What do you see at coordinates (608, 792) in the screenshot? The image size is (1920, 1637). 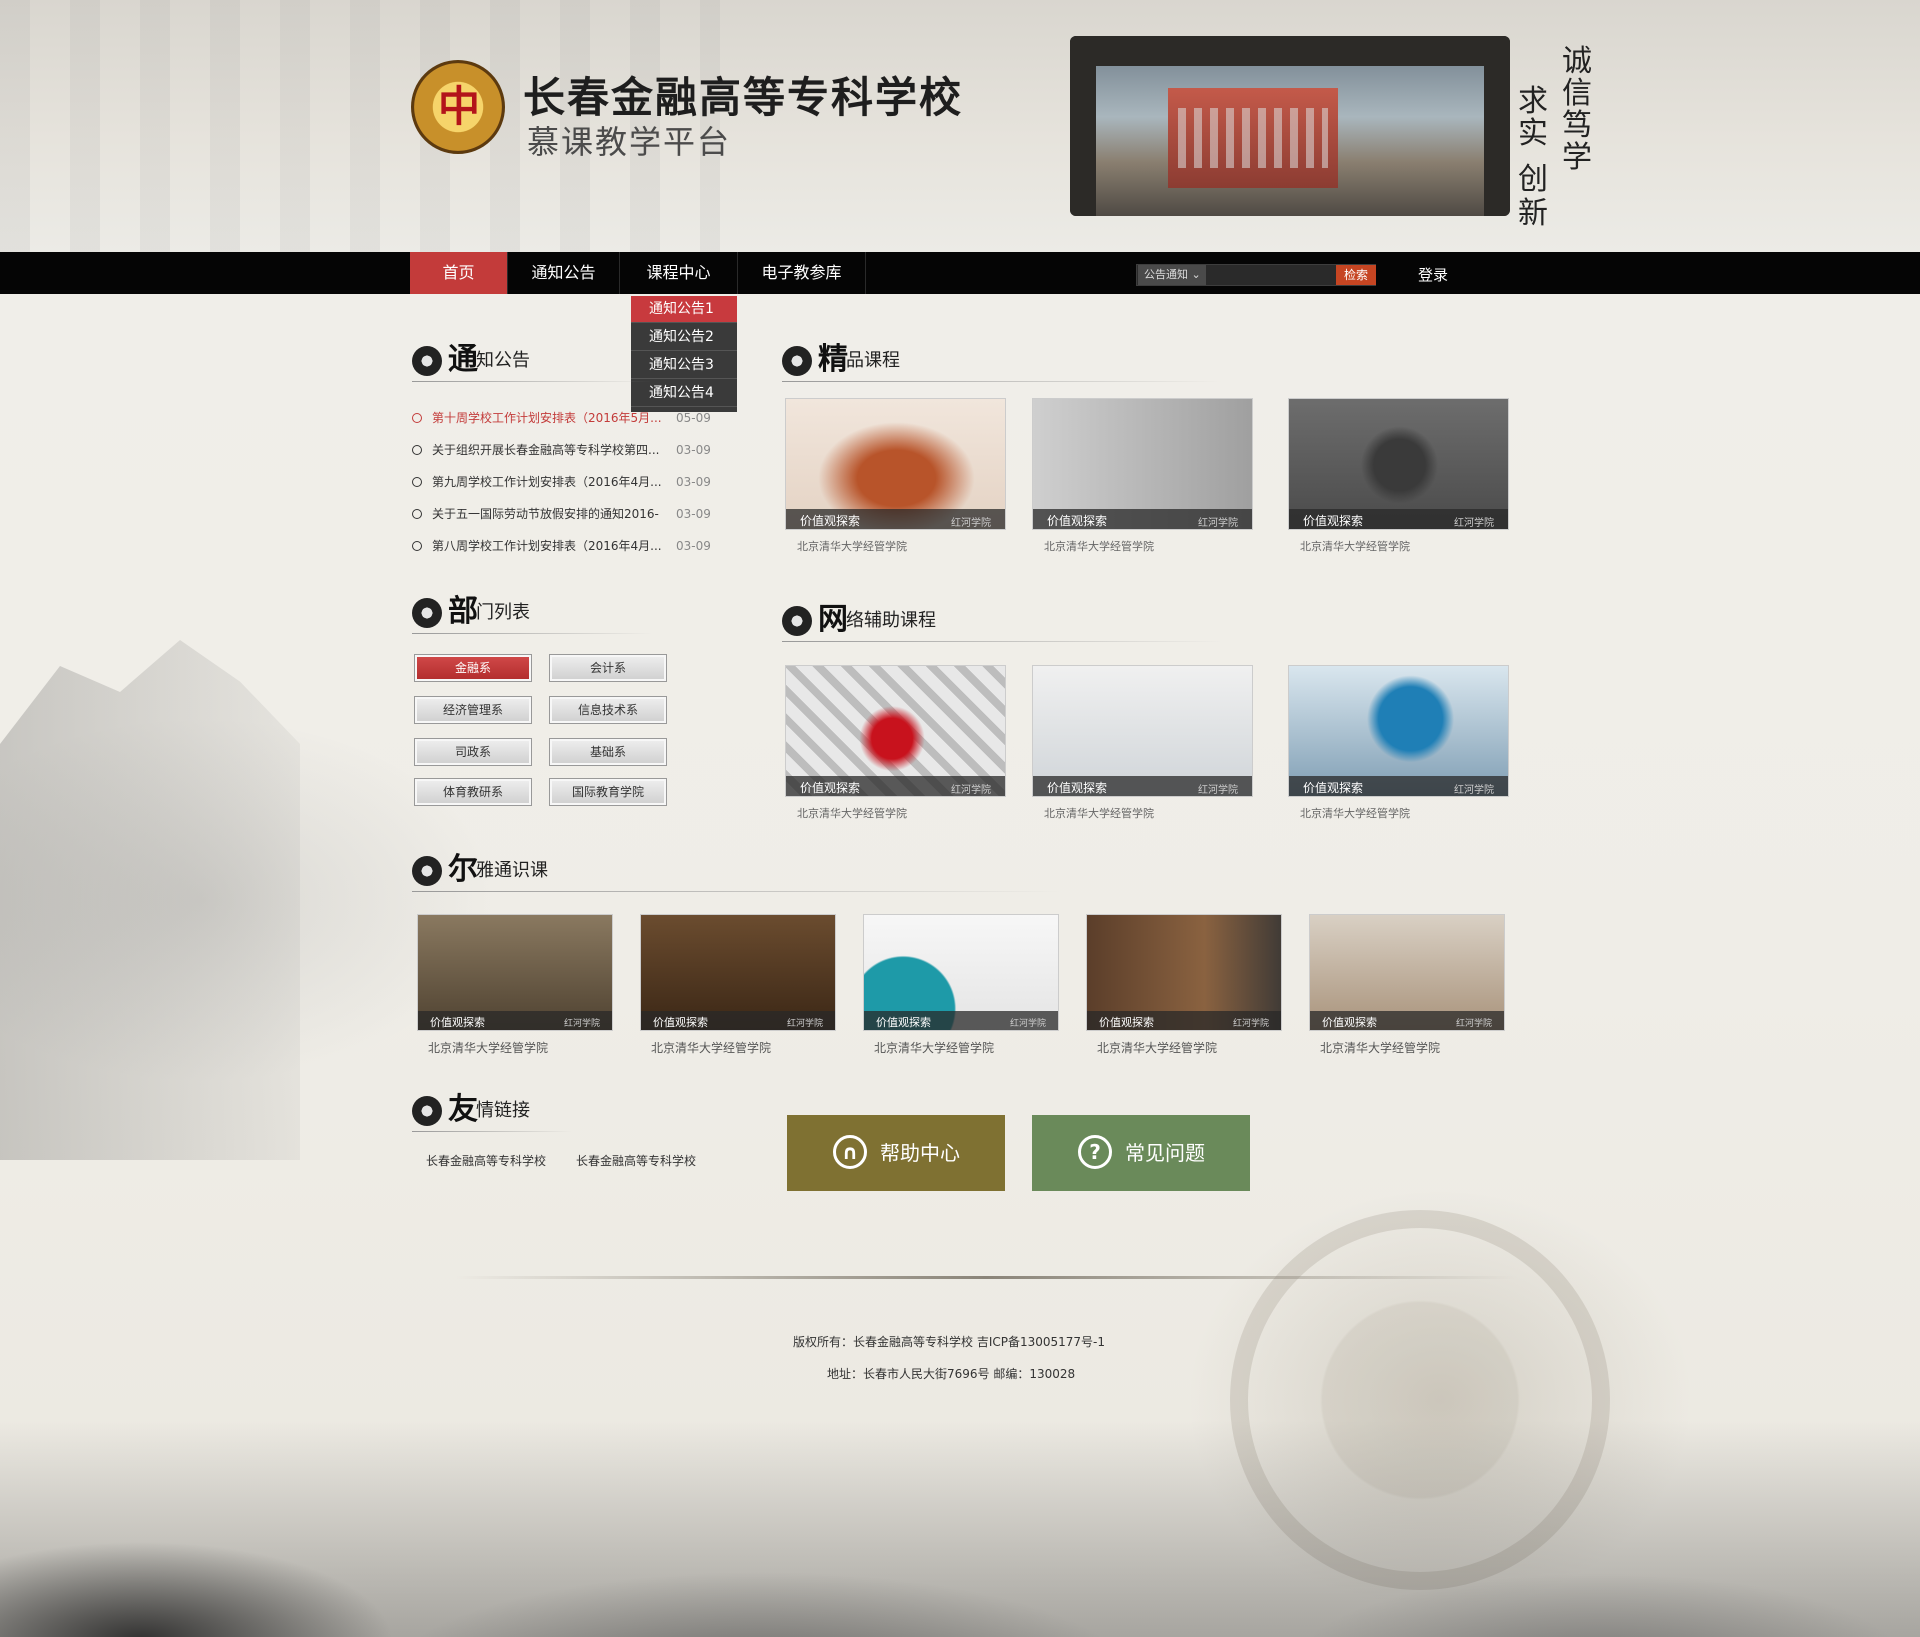 I see `dept-button-international-education: 国际教育学院` at bounding box center [608, 792].